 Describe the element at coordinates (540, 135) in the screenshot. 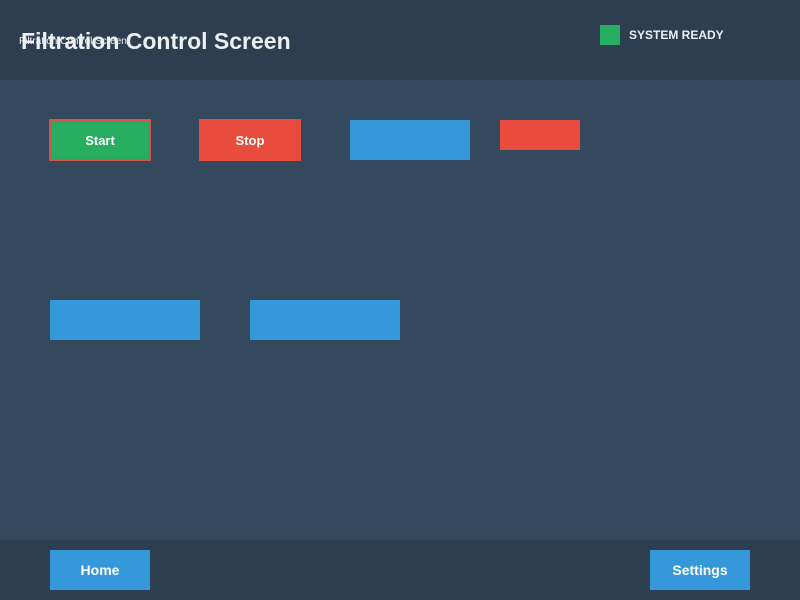

I see `unlabeled-red-button` at that location.